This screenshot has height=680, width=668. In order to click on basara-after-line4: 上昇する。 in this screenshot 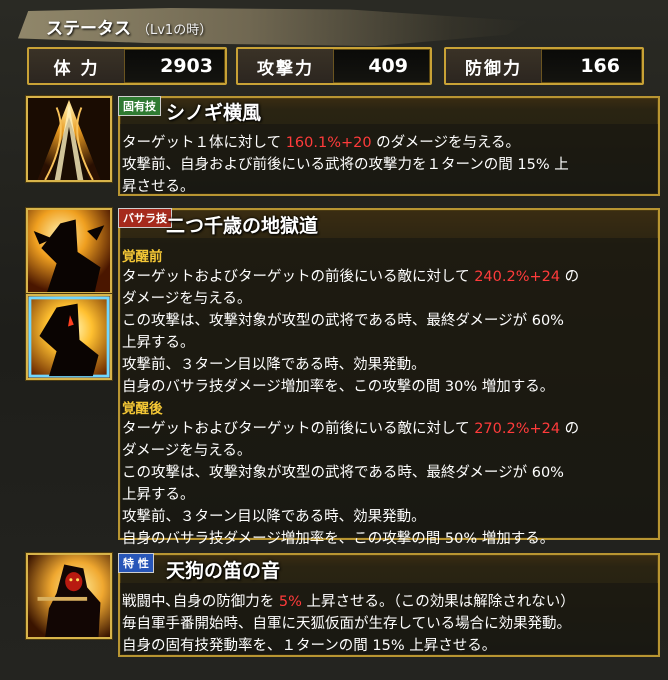, I will do `click(158, 495)`.